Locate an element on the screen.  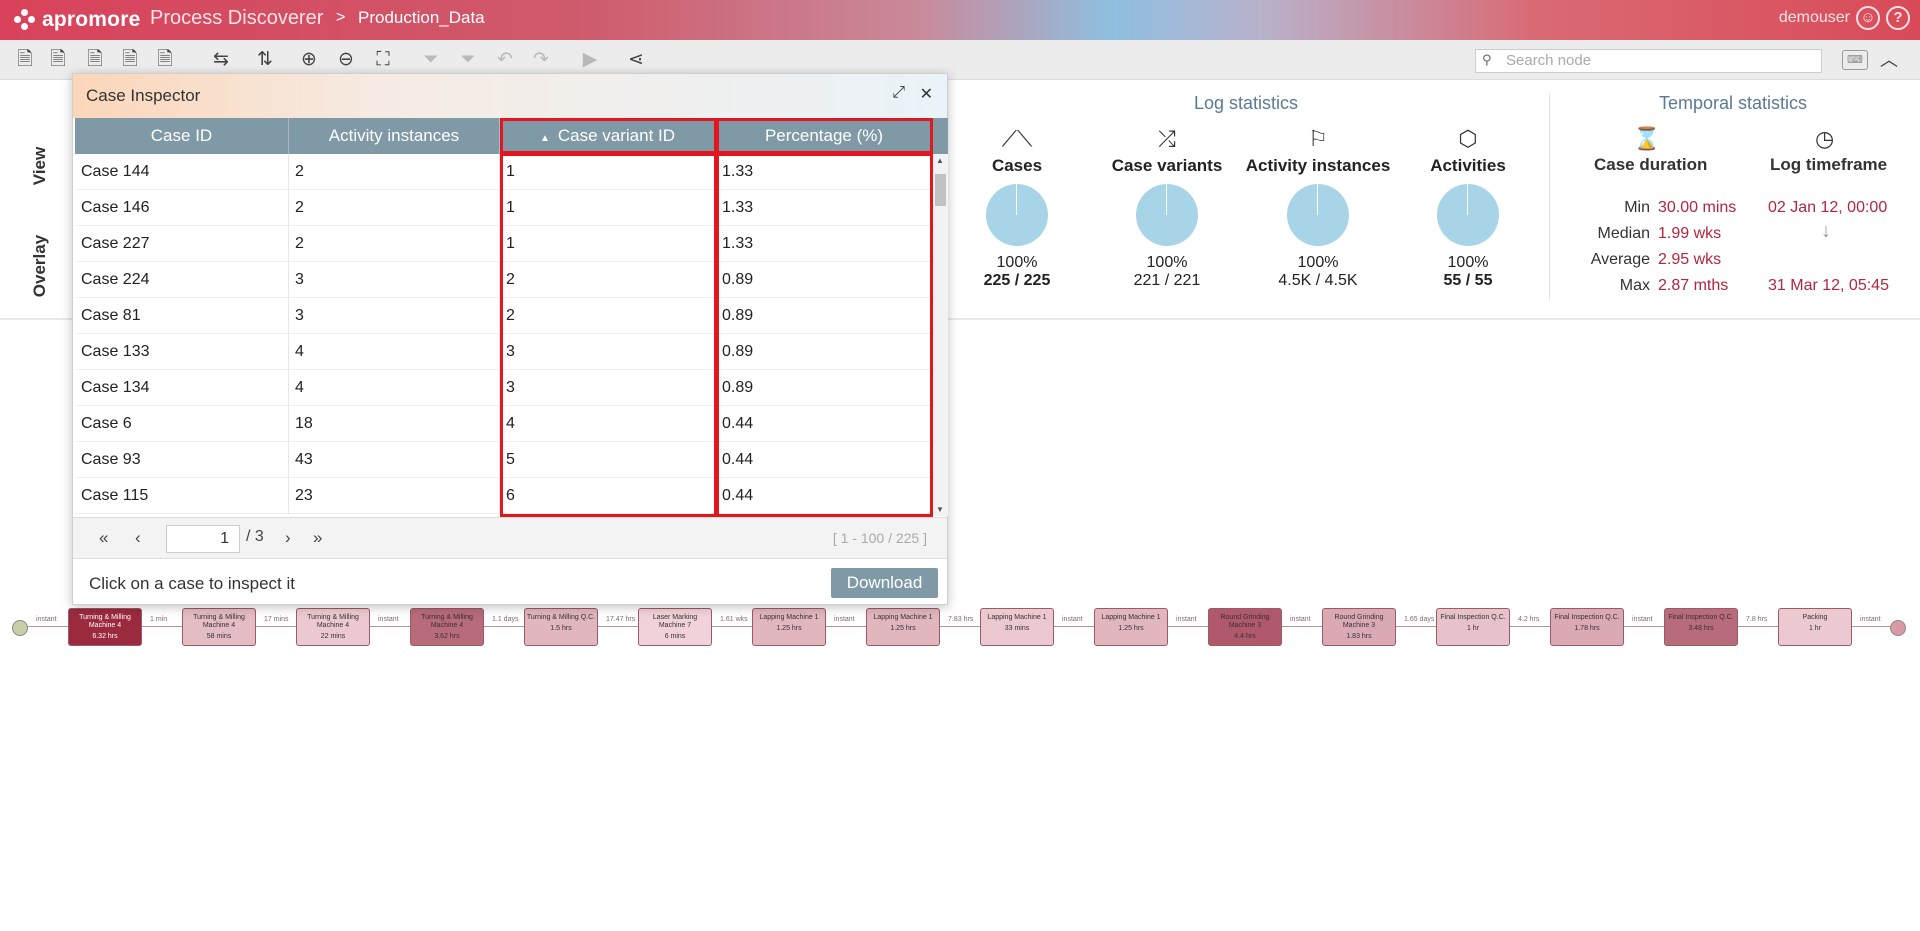
highlight-variant-column is located at coordinates (608, 335).